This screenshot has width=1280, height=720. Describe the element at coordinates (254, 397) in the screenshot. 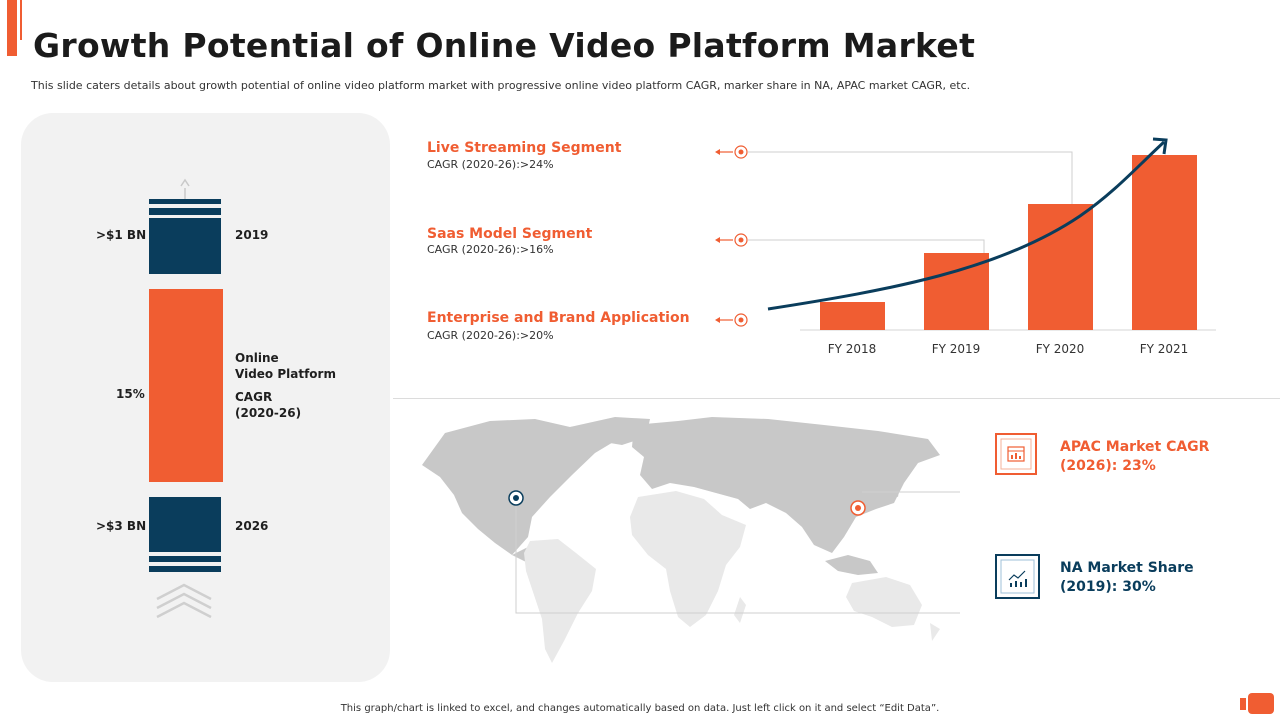

I see `cagr-label-line3: CAGR` at that location.